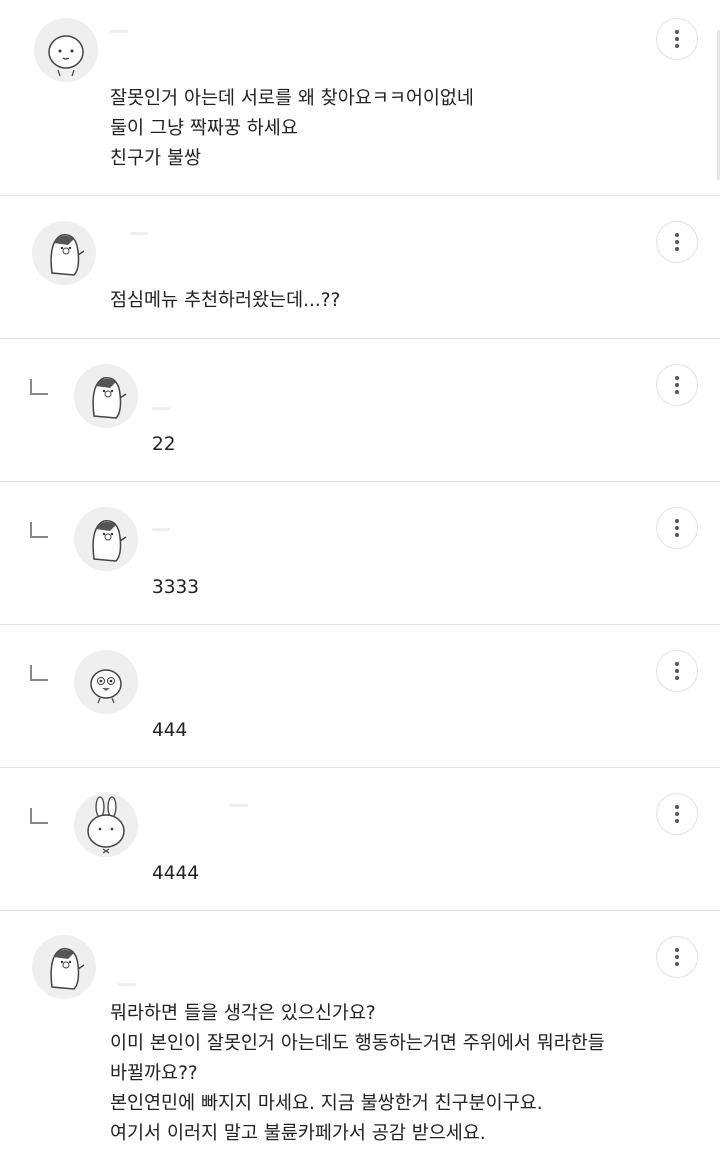 This screenshot has height=1149, width=720. What do you see at coordinates (360, 410) in the screenshot?
I see `reply-item: 22` at bounding box center [360, 410].